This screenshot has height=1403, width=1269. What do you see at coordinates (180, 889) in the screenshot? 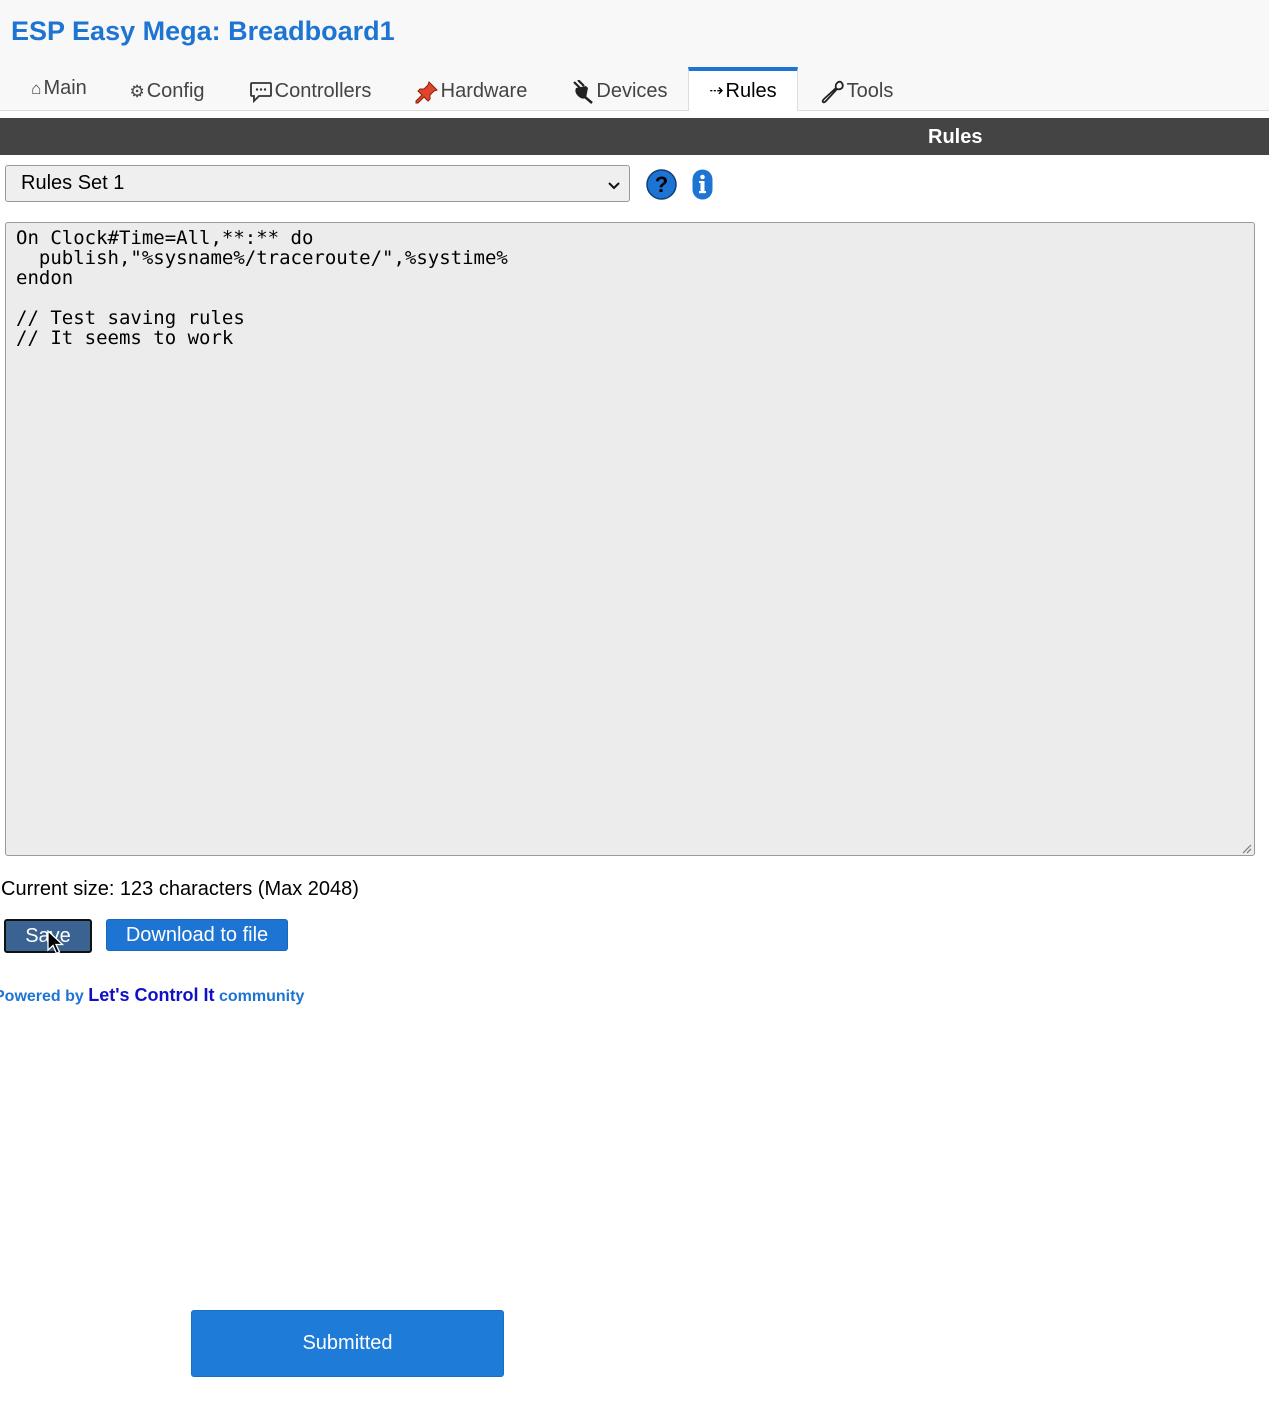
I see `size-info: Current size: 123 characters (Max 2048)` at bounding box center [180, 889].